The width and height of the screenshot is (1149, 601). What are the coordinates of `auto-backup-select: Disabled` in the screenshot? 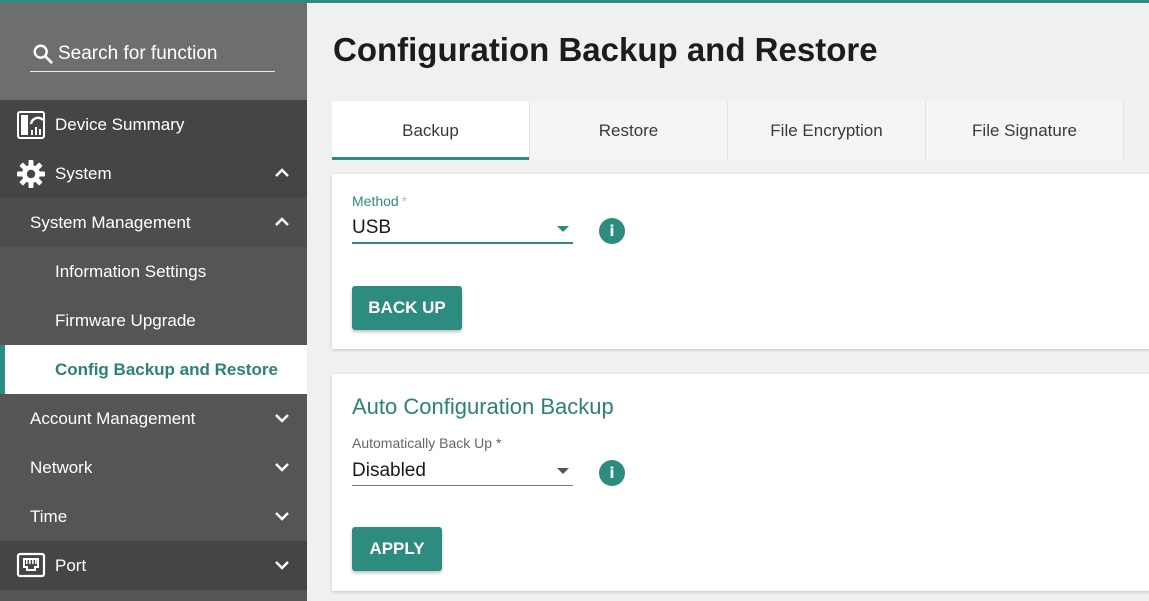 It's located at (462, 471).